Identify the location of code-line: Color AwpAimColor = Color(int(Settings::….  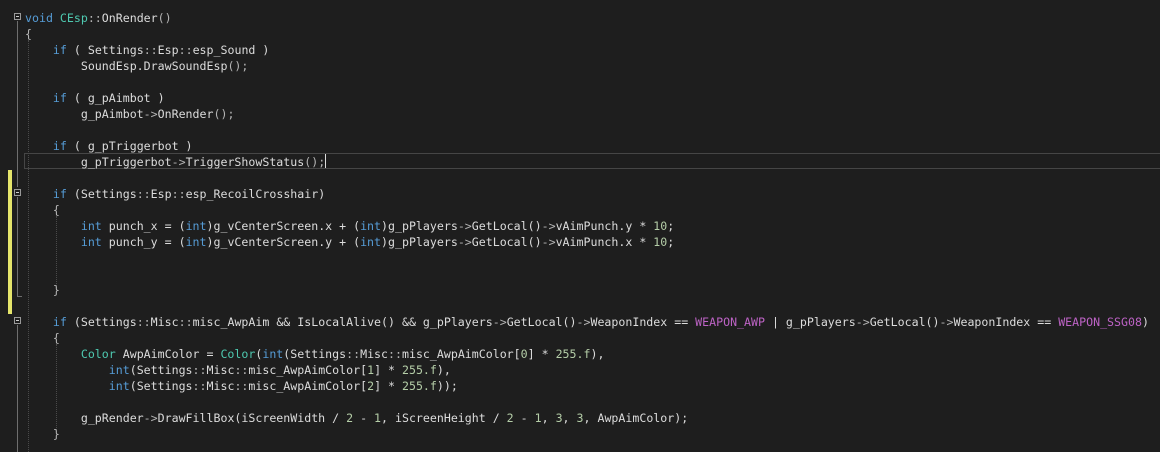
(315, 354).